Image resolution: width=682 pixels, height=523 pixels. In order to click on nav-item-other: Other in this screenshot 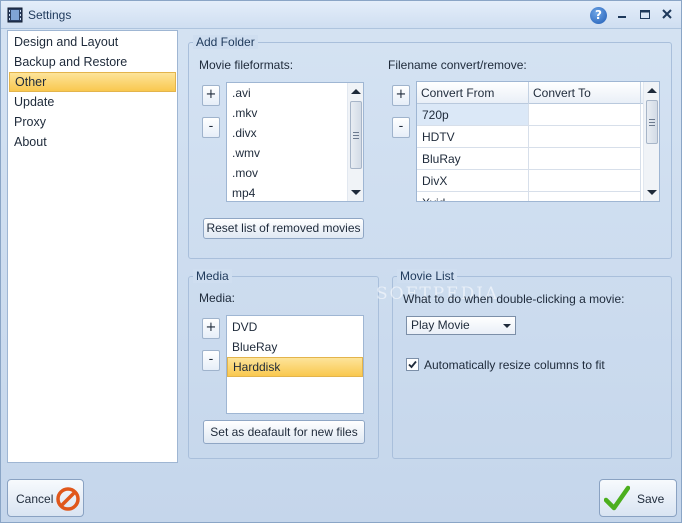, I will do `click(92, 82)`.